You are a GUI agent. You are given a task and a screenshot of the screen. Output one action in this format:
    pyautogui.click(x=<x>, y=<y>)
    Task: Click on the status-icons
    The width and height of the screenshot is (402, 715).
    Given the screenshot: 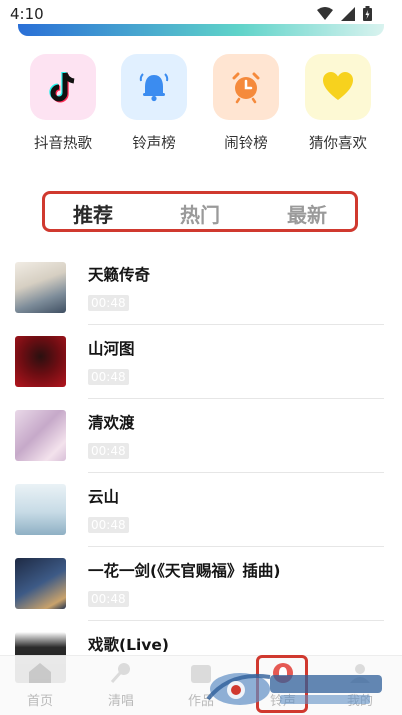 What is the action you would take?
    pyautogui.click(x=344, y=15)
    